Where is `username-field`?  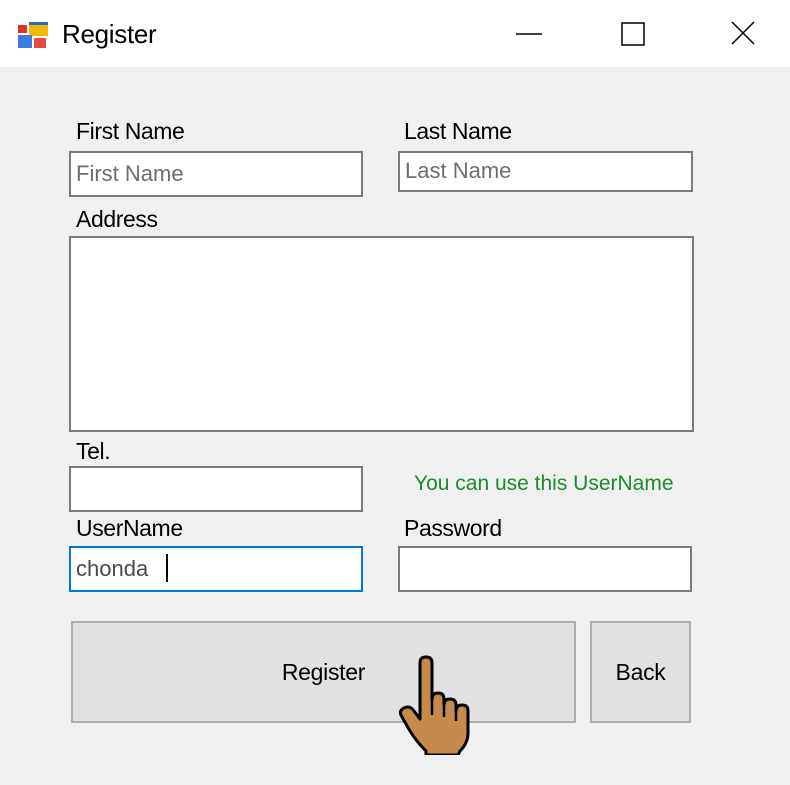
username-field is located at coordinates (216, 569).